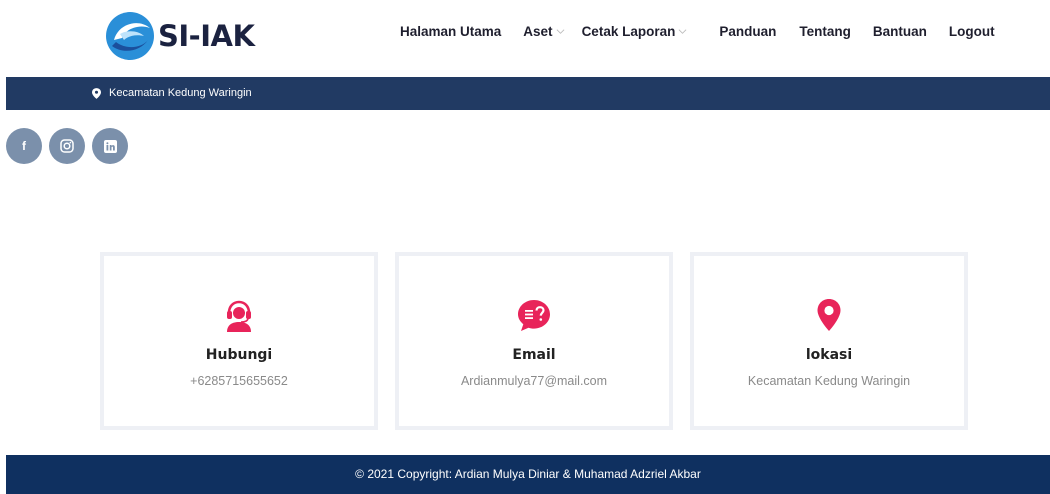 This screenshot has width=1050, height=494. I want to click on nav-panduan: Panduan, so click(747, 31).